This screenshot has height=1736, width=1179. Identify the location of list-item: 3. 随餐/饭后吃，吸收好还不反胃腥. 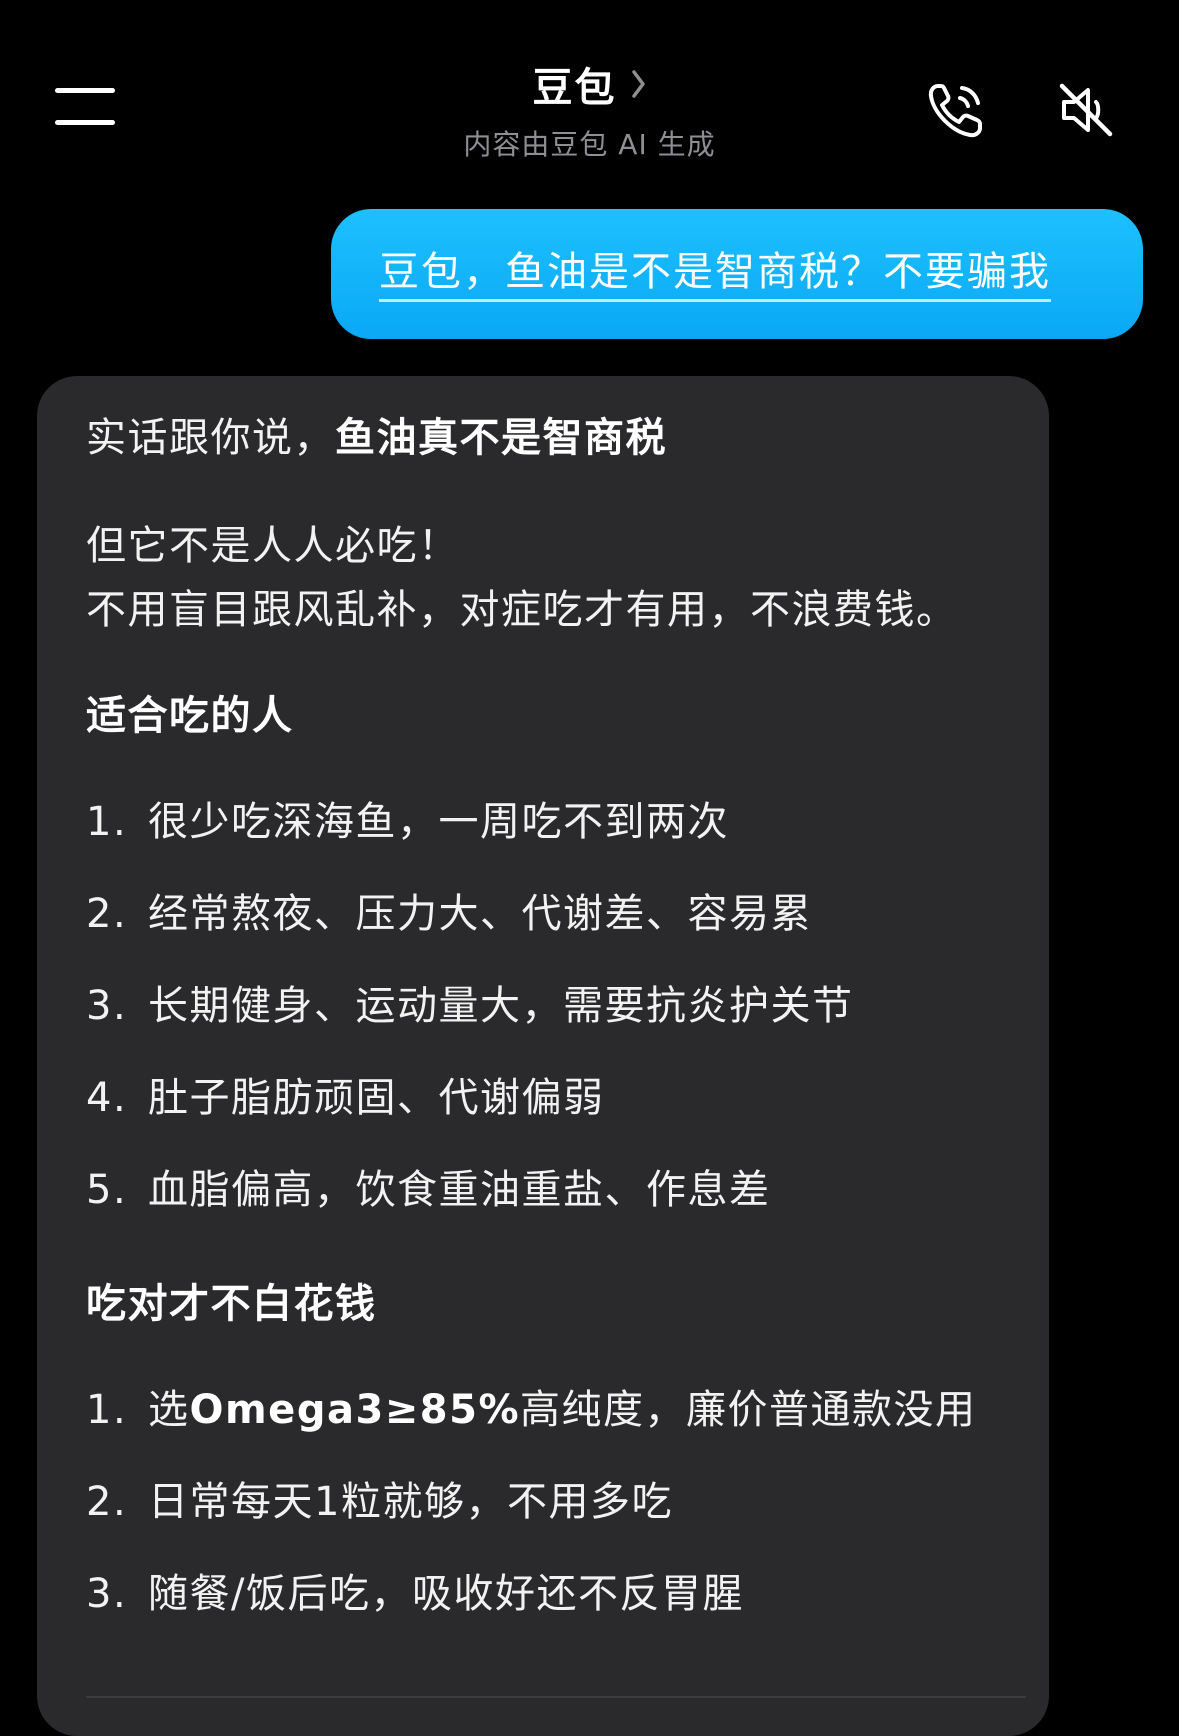
(556, 1594).